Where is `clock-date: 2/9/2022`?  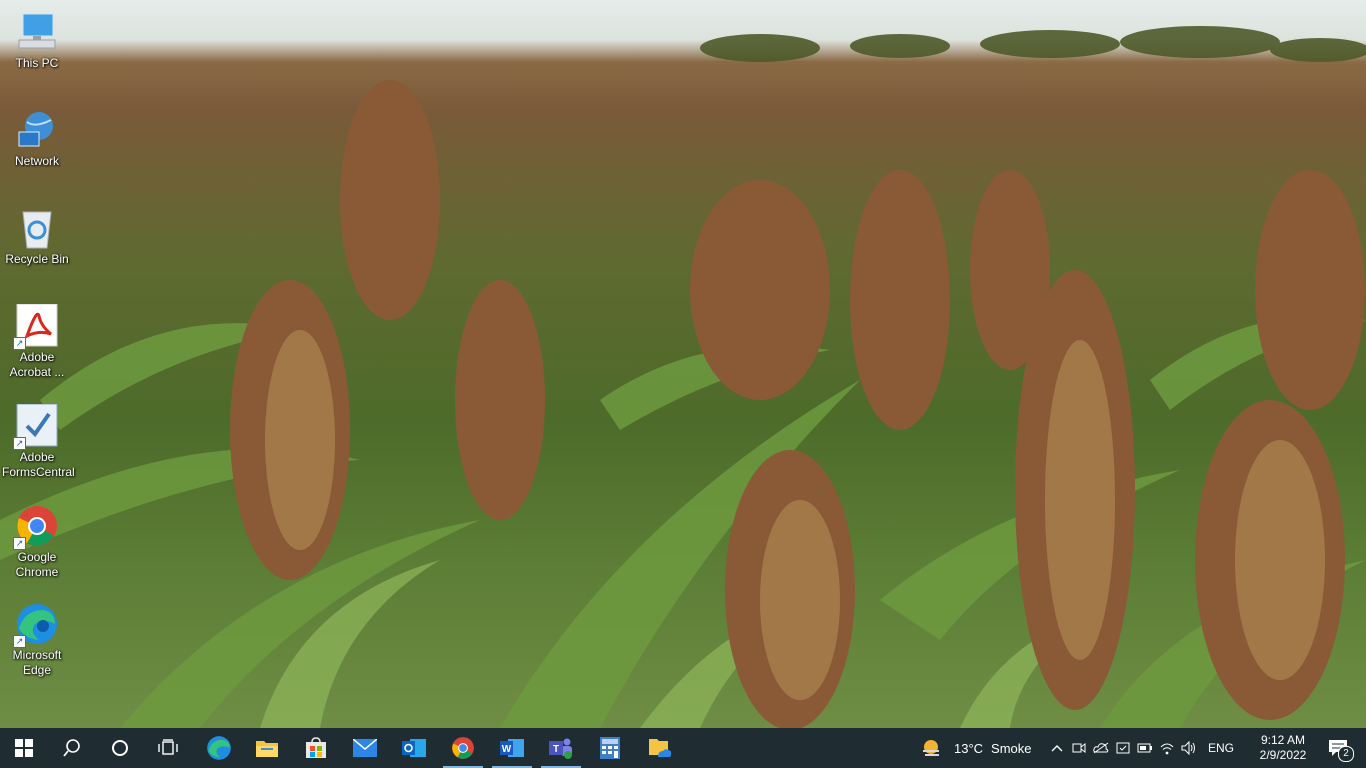 clock-date: 2/9/2022 is located at coordinates (1283, 755).